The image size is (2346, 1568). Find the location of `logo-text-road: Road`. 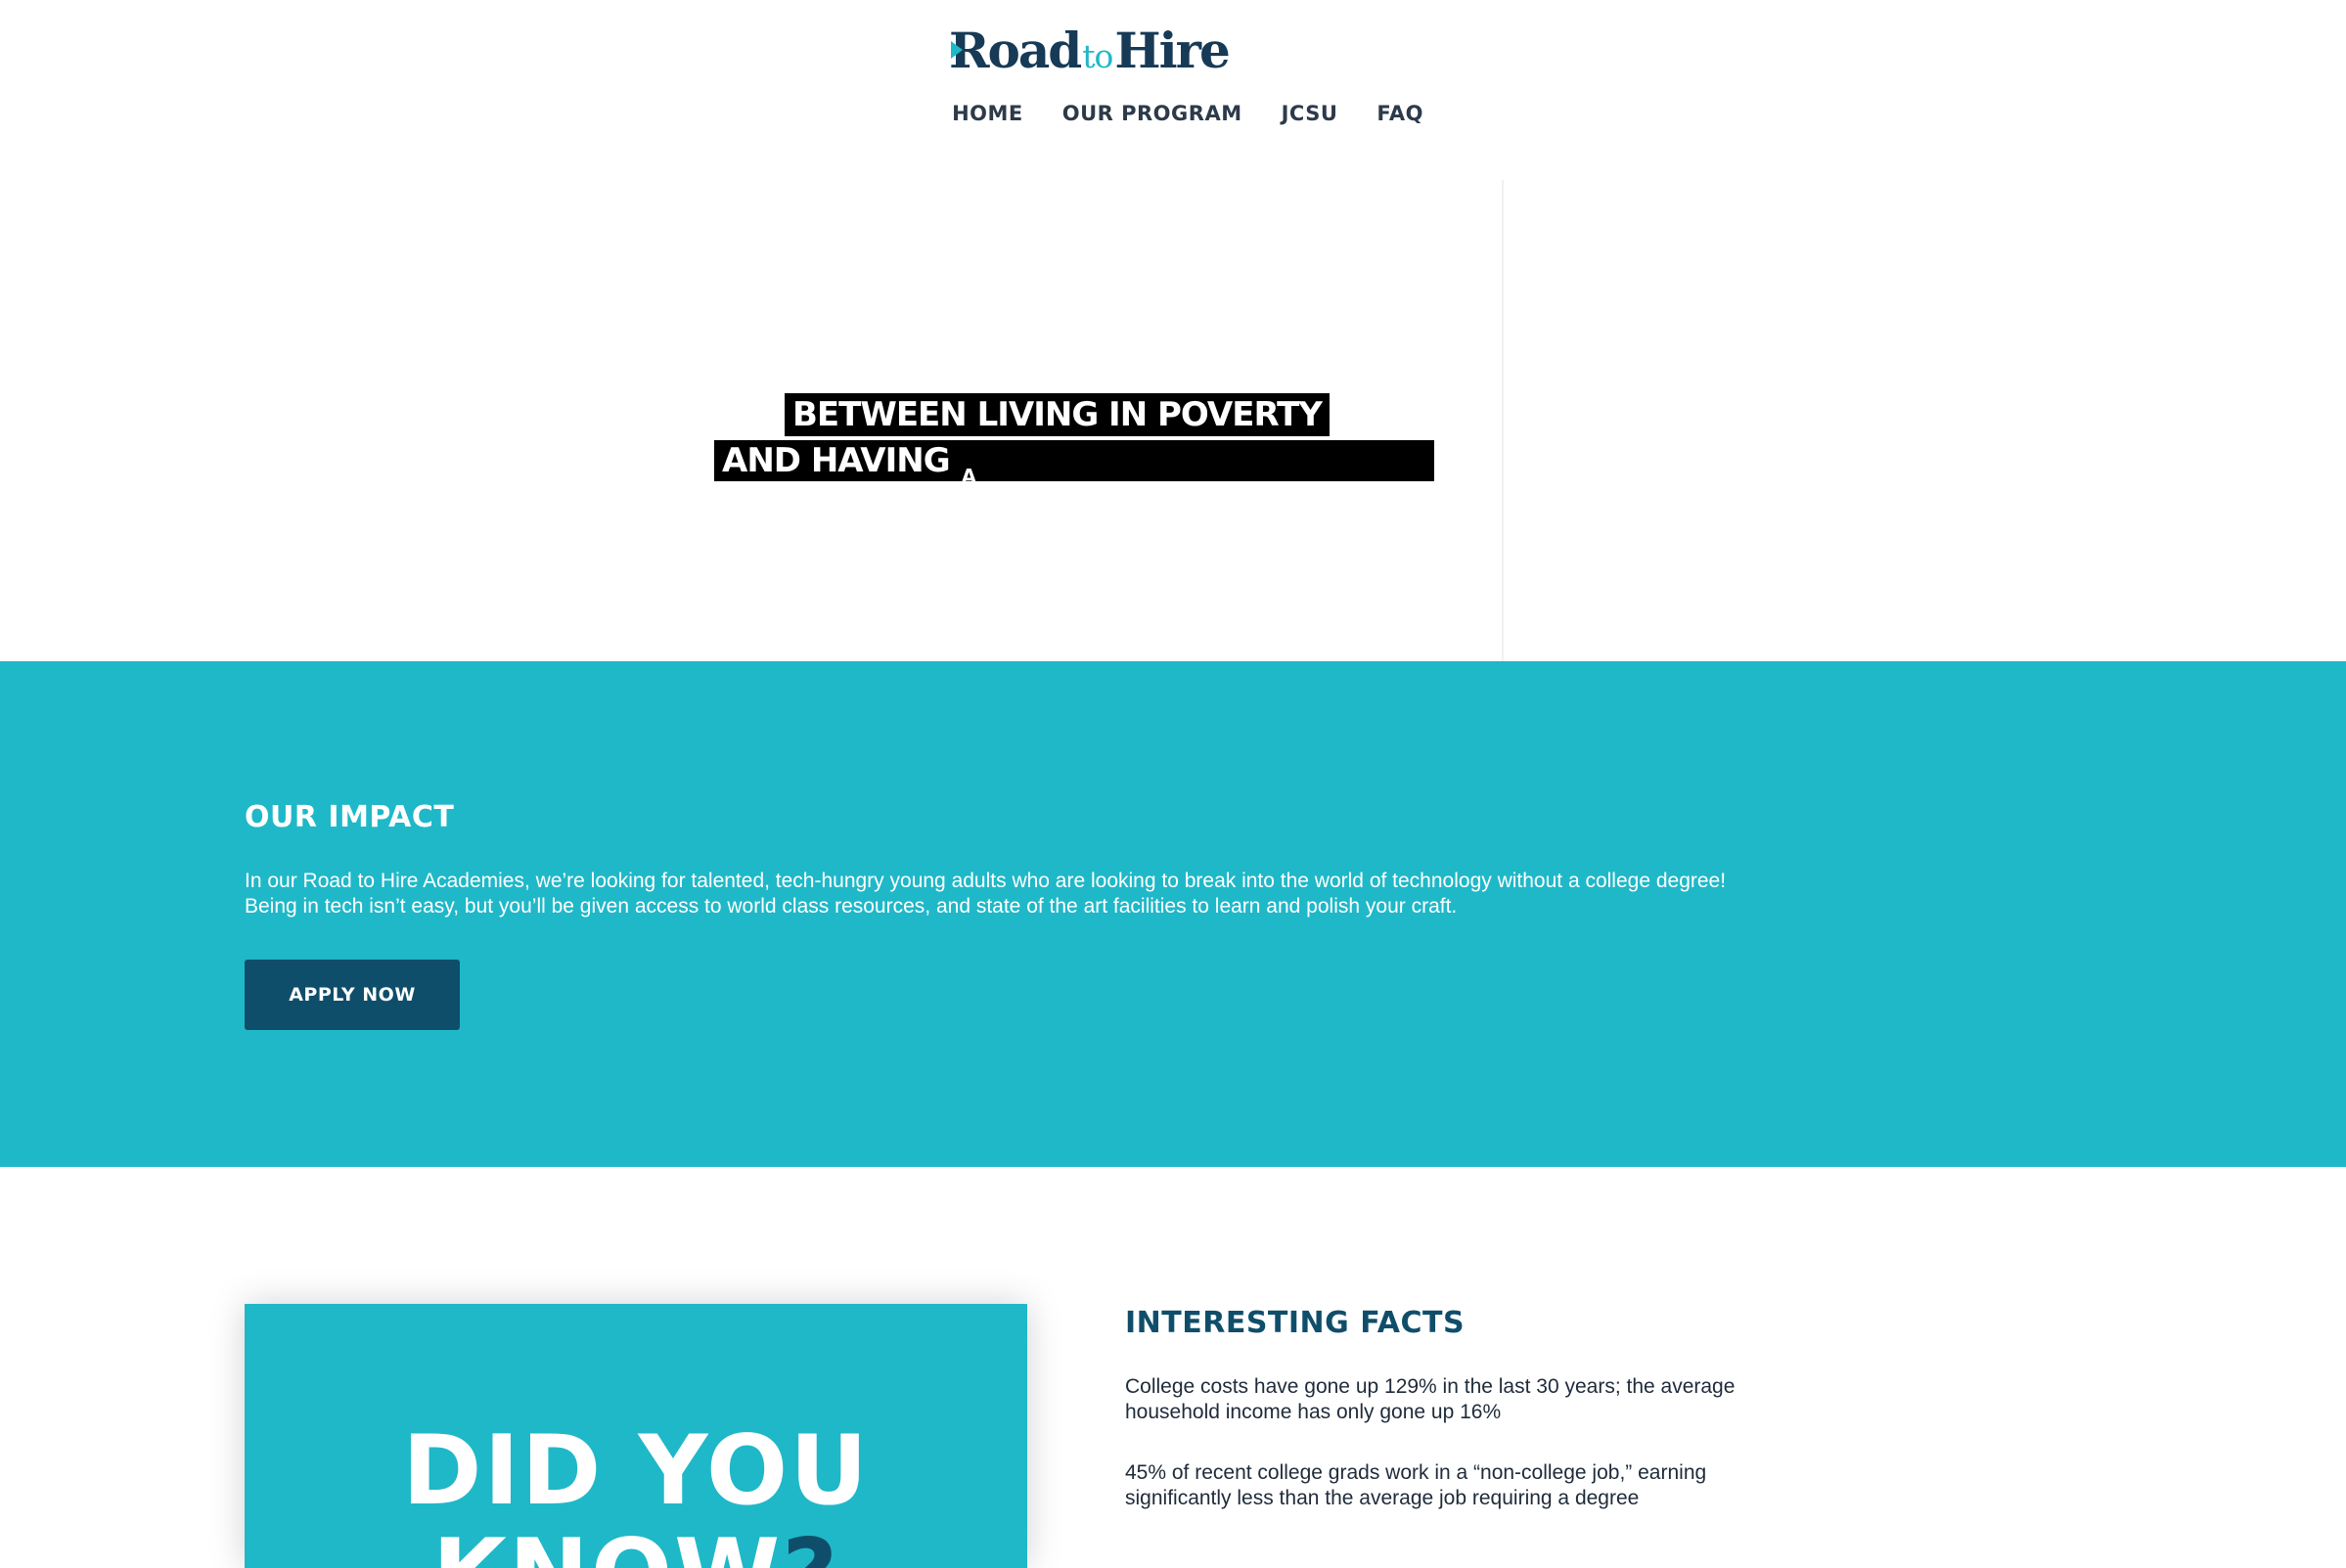

logo-text-road: Road is located at coordinates (1015, 50).